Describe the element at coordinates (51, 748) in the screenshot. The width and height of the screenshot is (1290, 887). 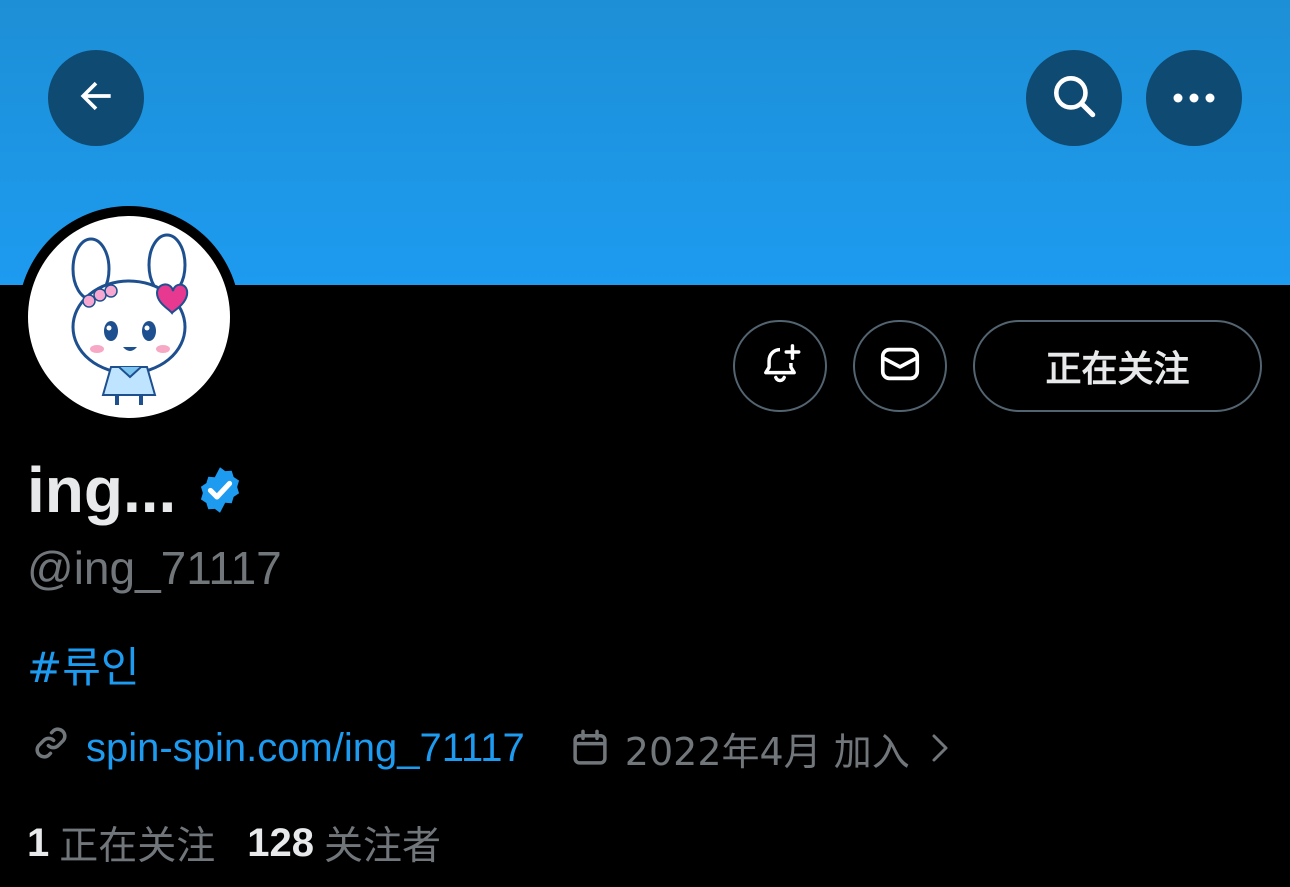
I see `link-icon` at that location.